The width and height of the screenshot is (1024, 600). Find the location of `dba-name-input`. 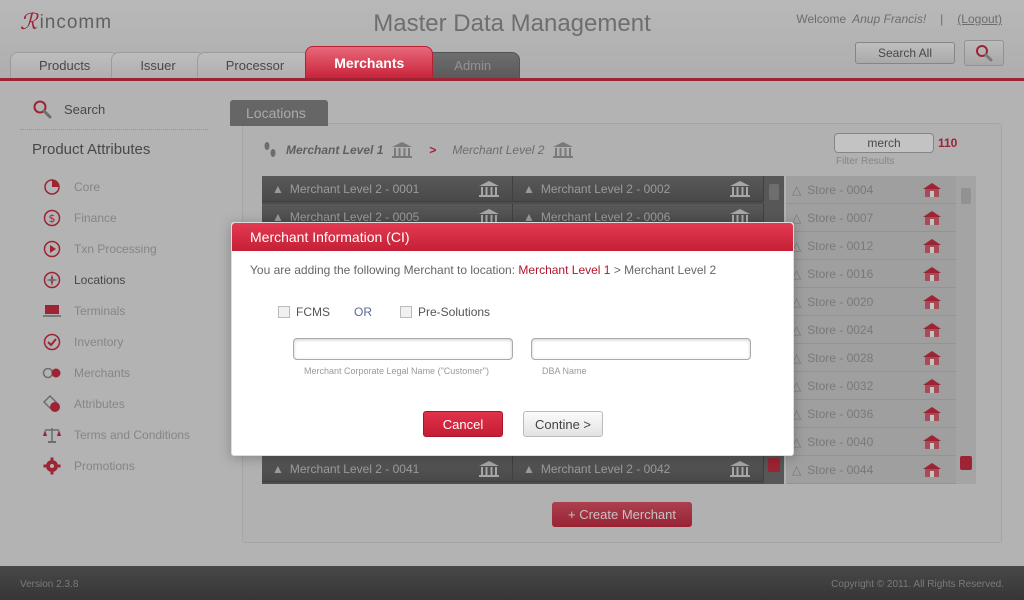

dba-name-input is located at coordinates (641, 349).